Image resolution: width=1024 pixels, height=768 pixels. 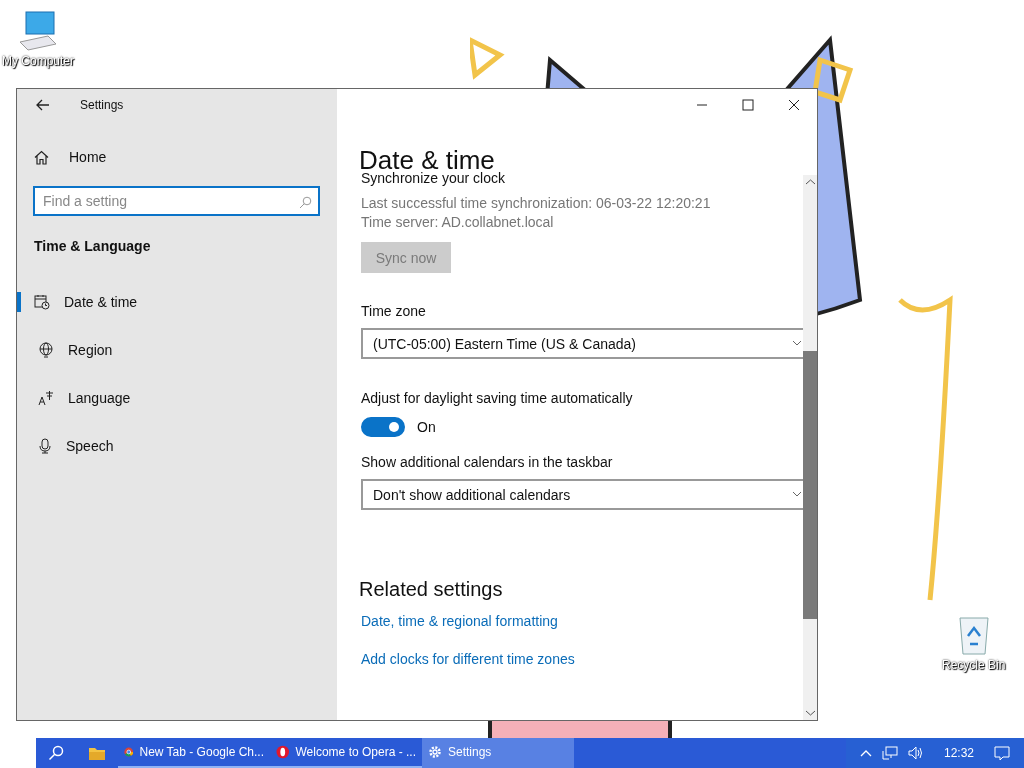 What do you see at coordinates (93, 246) in the screenshot?
I see `section-heading: Time & Language` at bounding box center [93, 246].